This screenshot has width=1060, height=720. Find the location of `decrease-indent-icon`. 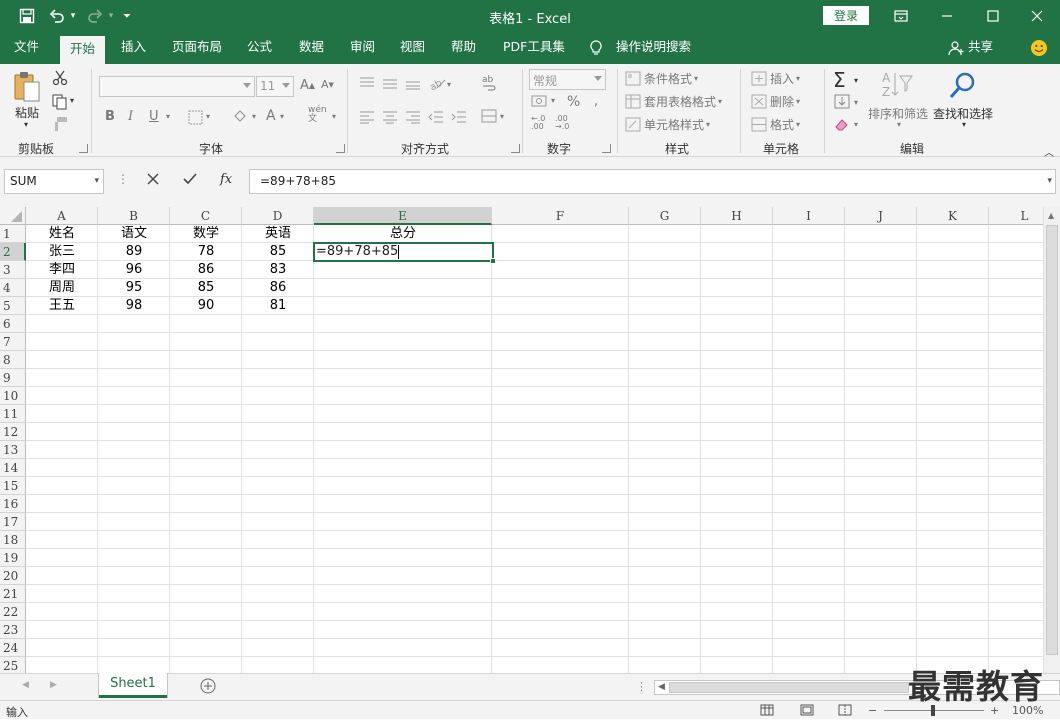

decrease-indent-icon is located at coordinates (436, 117).